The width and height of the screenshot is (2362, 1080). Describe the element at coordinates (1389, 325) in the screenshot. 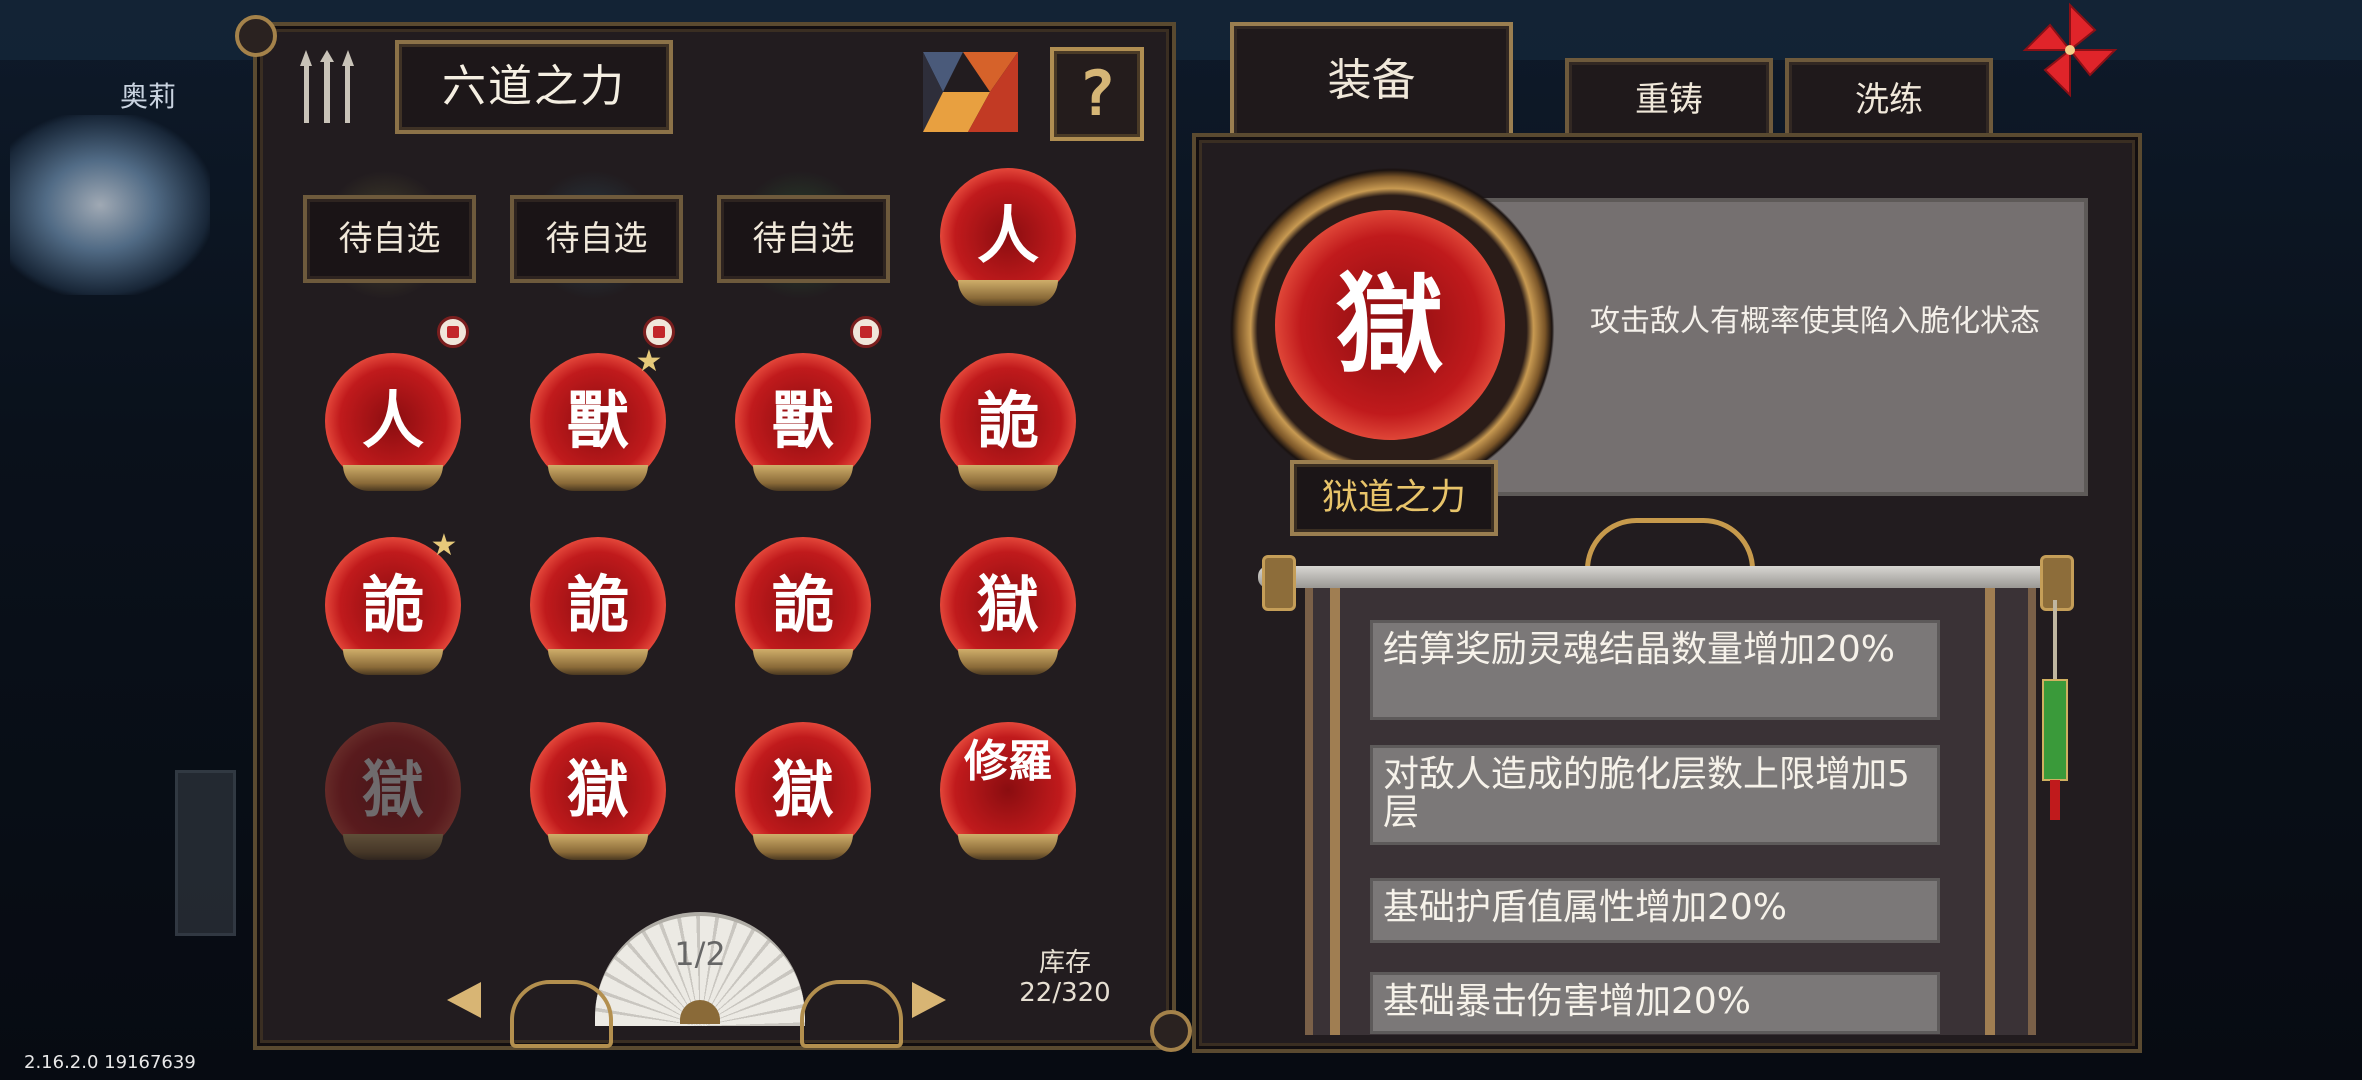

I see `selected-orb-glyph: 獄` at that location.